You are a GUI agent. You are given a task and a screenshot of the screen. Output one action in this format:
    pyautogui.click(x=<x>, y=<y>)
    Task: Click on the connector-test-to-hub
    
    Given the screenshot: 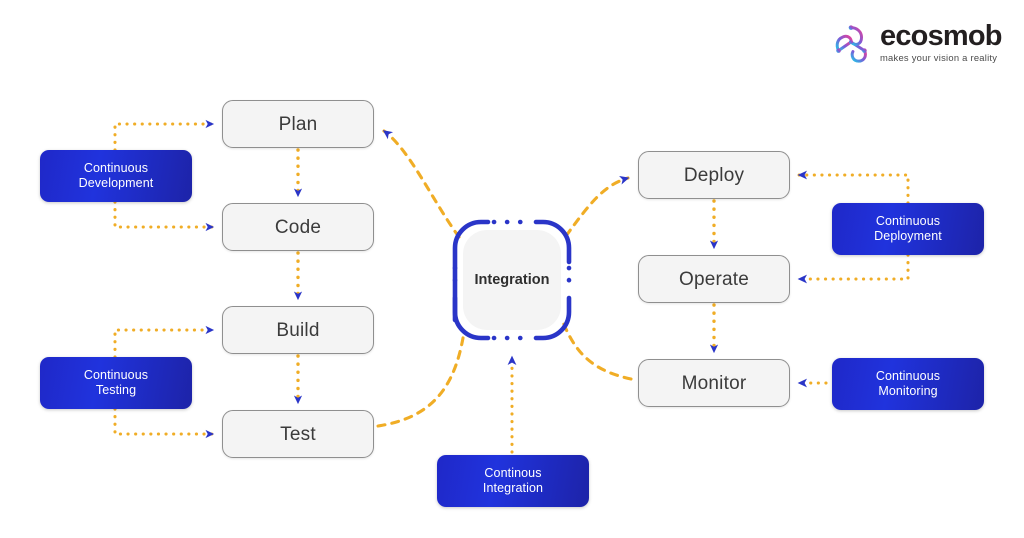 What is the action you would take?
    pyautogui.click(x=421, y=379)
    